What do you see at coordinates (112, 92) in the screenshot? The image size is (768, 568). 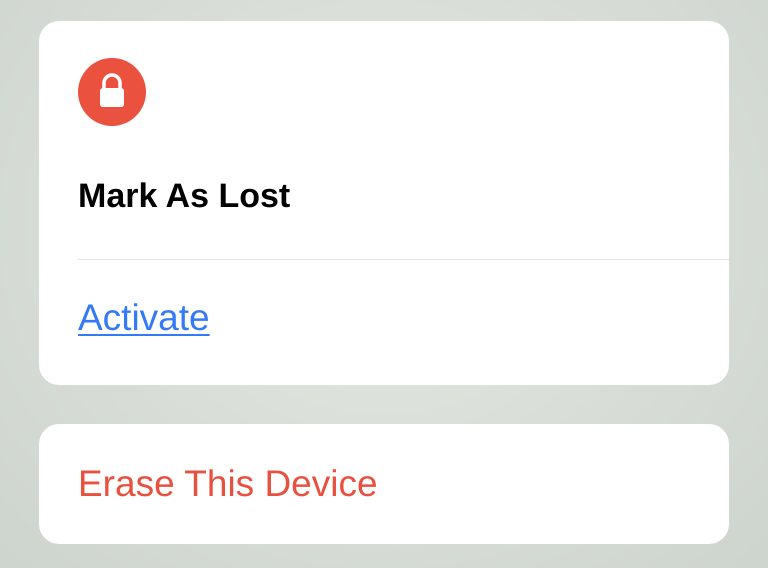 I see `lock-icon` at bounding box center [112, 92].